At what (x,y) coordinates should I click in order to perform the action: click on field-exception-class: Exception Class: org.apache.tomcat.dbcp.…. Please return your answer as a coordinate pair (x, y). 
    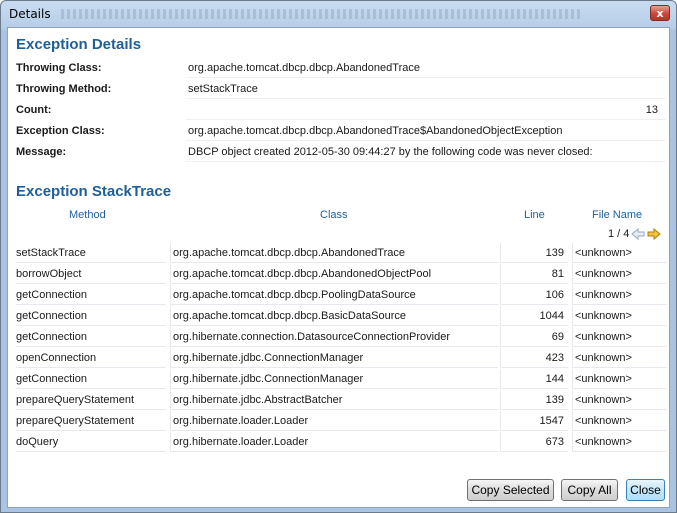
    Looking at the image, I should click on (338, 132).